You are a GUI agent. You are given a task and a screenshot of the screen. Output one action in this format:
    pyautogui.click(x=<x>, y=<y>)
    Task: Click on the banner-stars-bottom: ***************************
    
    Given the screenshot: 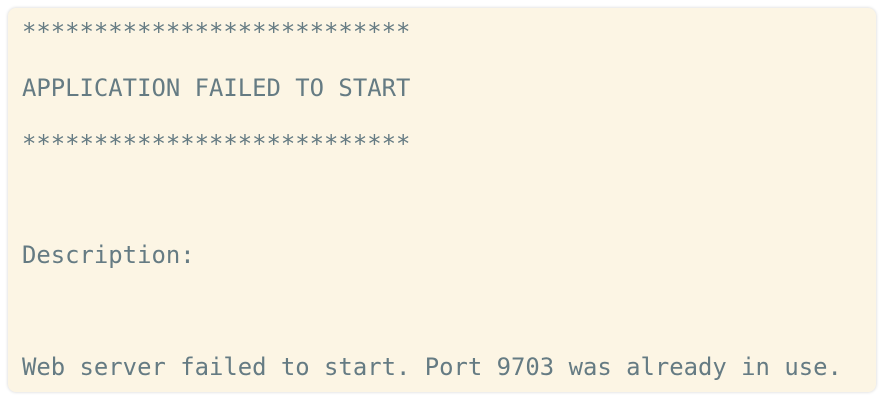 What is the action you would take?
    pyautogui.click(x=216, y=143)
    